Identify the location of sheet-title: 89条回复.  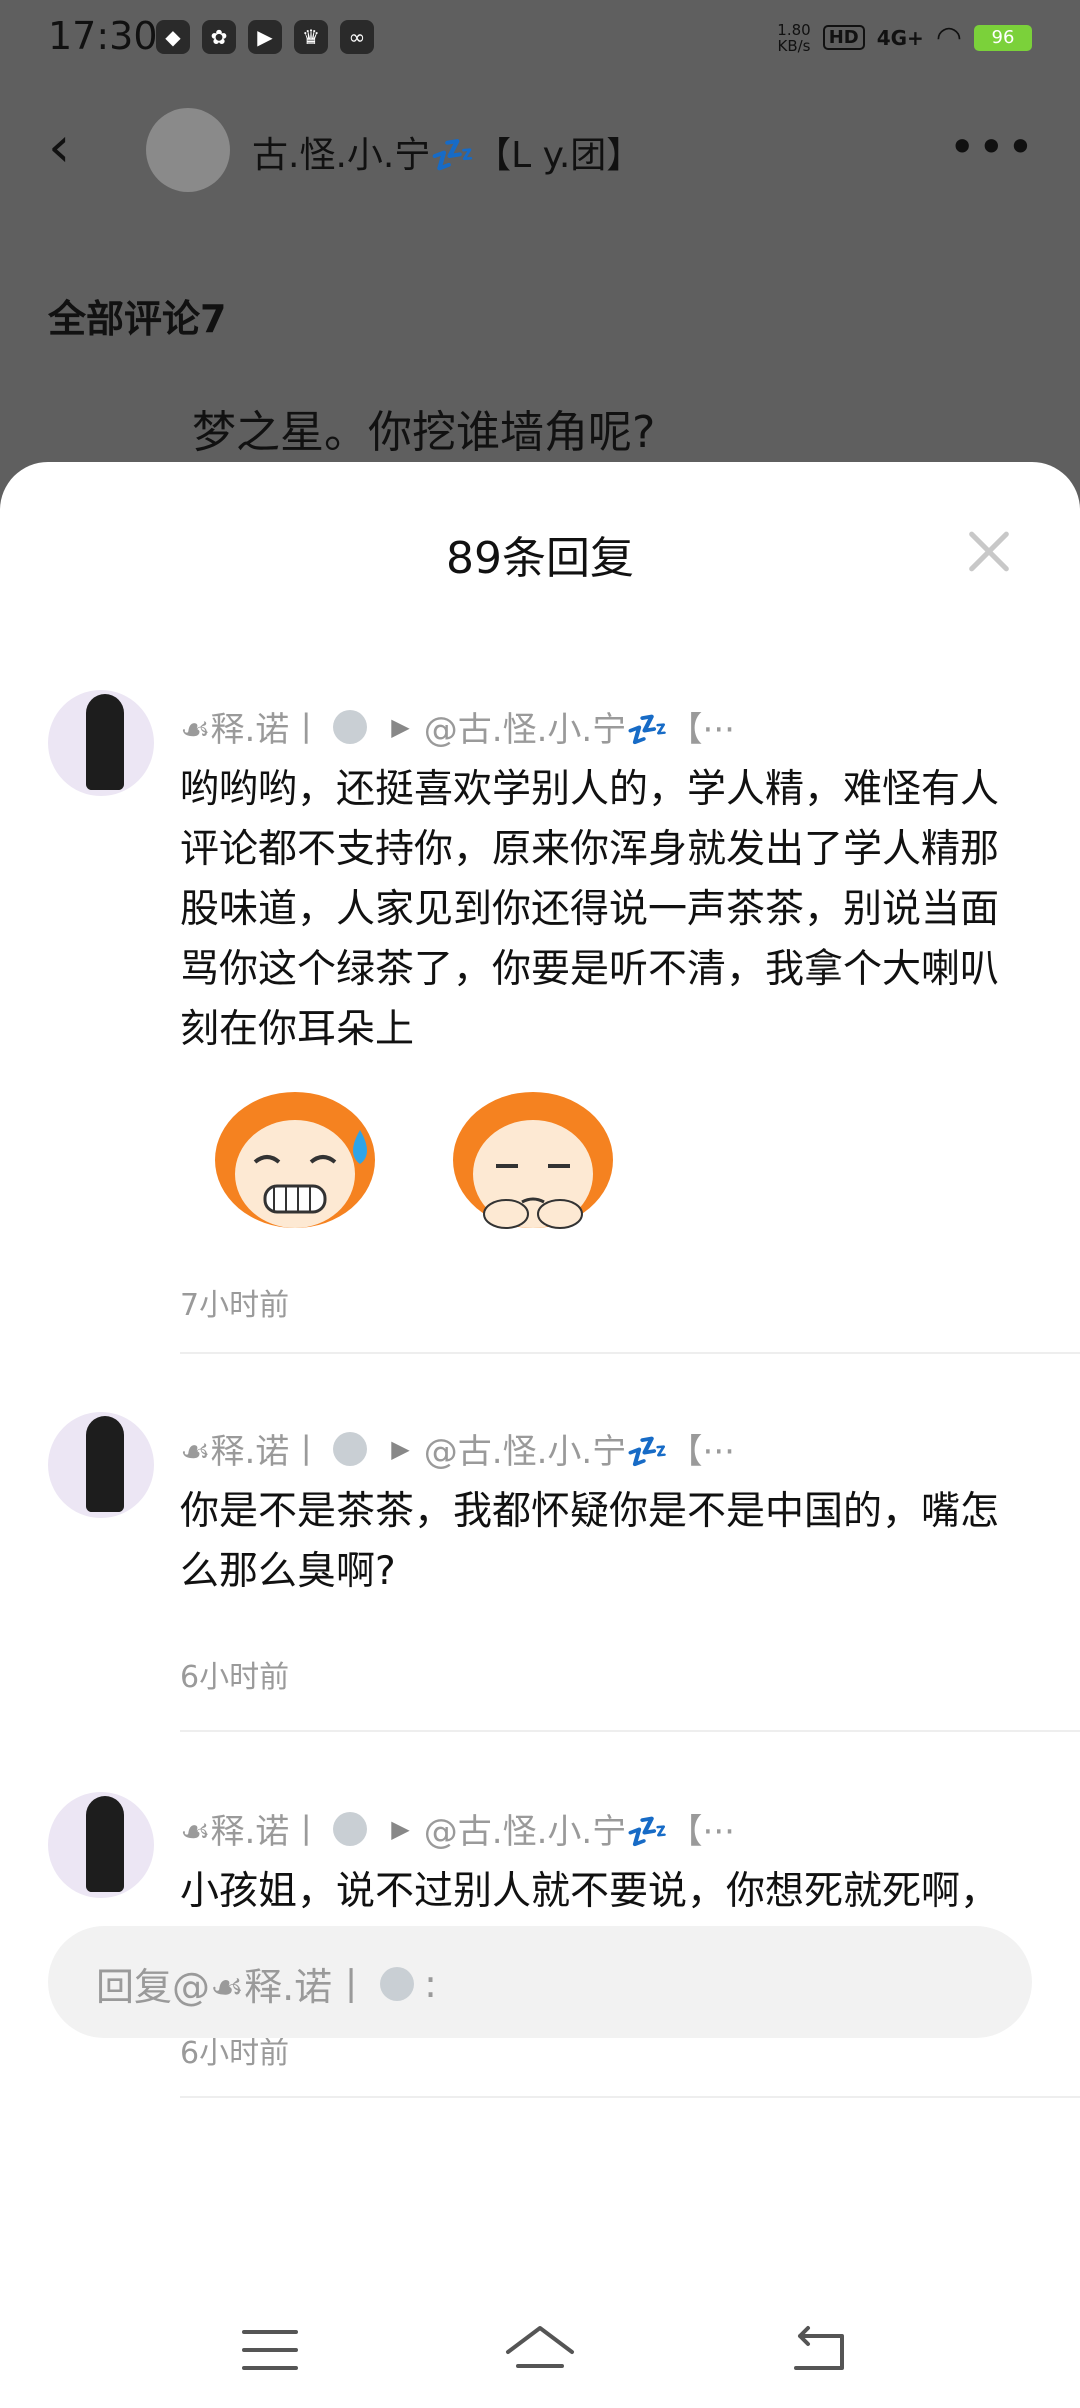
(540, 558).